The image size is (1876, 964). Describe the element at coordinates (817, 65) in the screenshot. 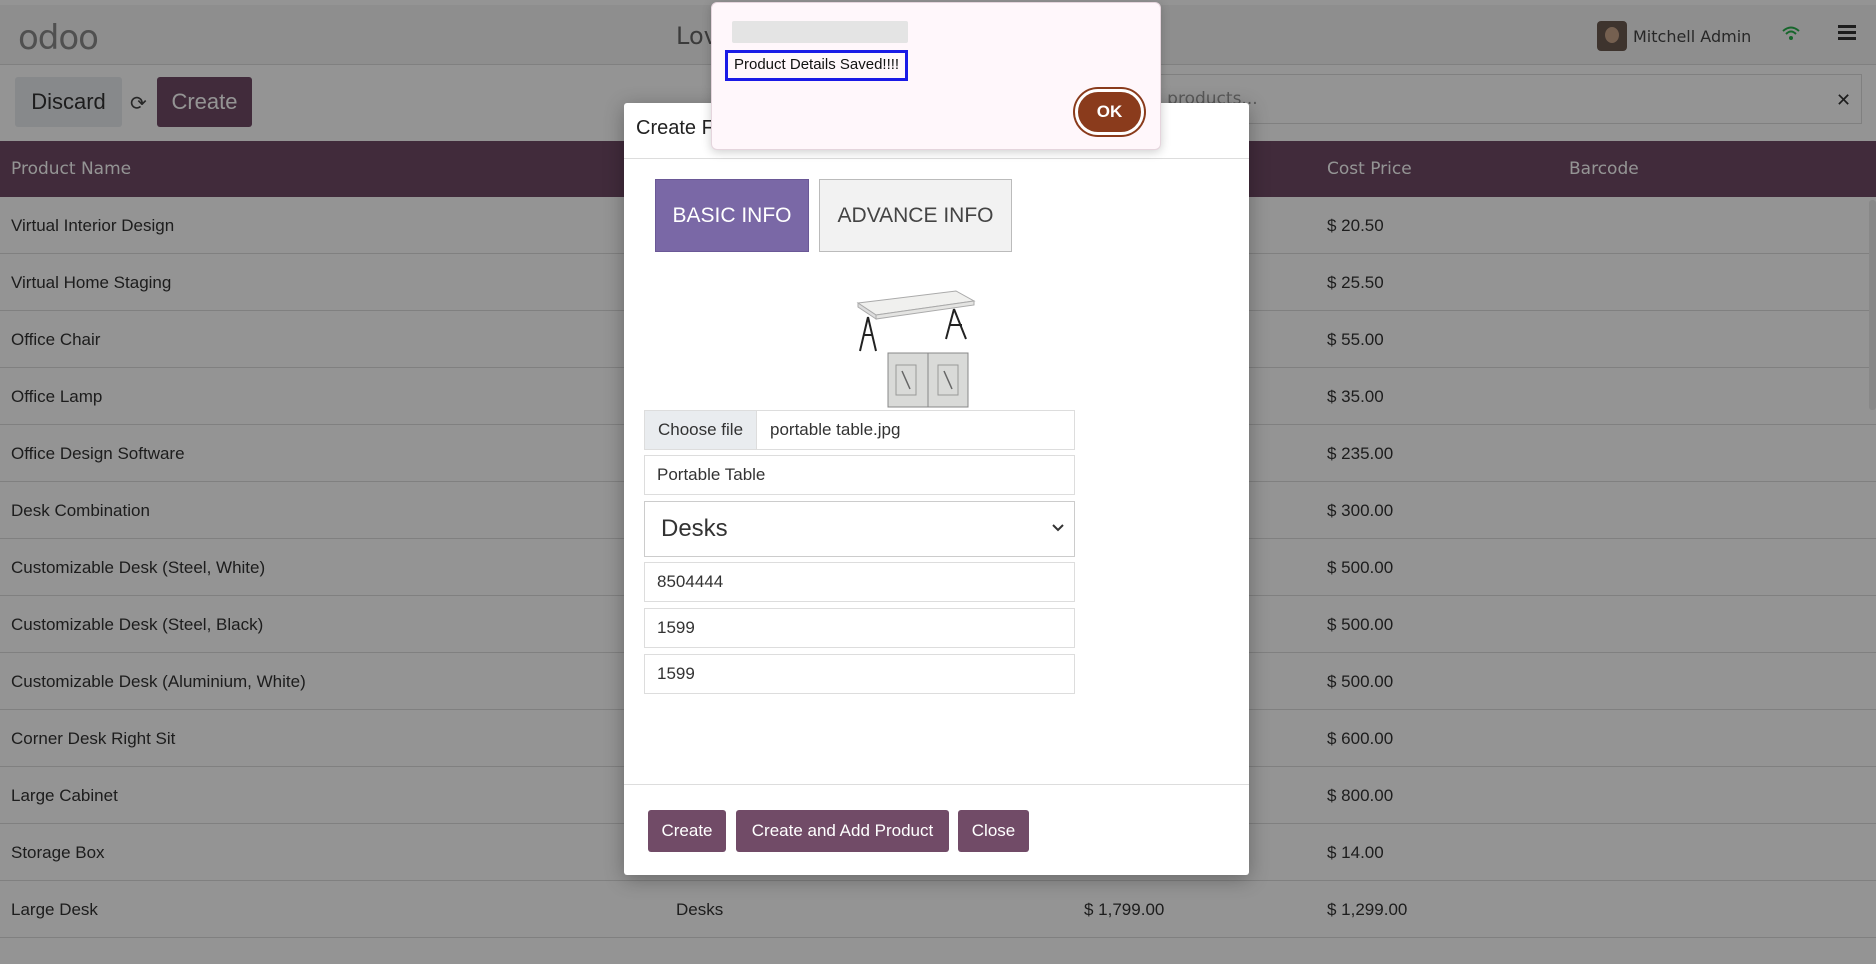

I see `alert-message: Product Details Saved!!!!` at that location.